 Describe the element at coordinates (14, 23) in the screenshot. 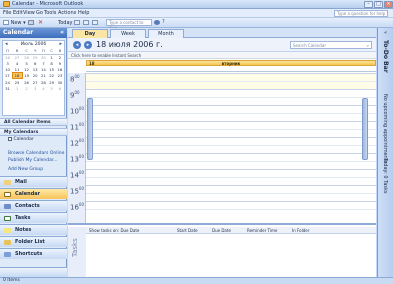

I see `new-button: New ▾` at that location.